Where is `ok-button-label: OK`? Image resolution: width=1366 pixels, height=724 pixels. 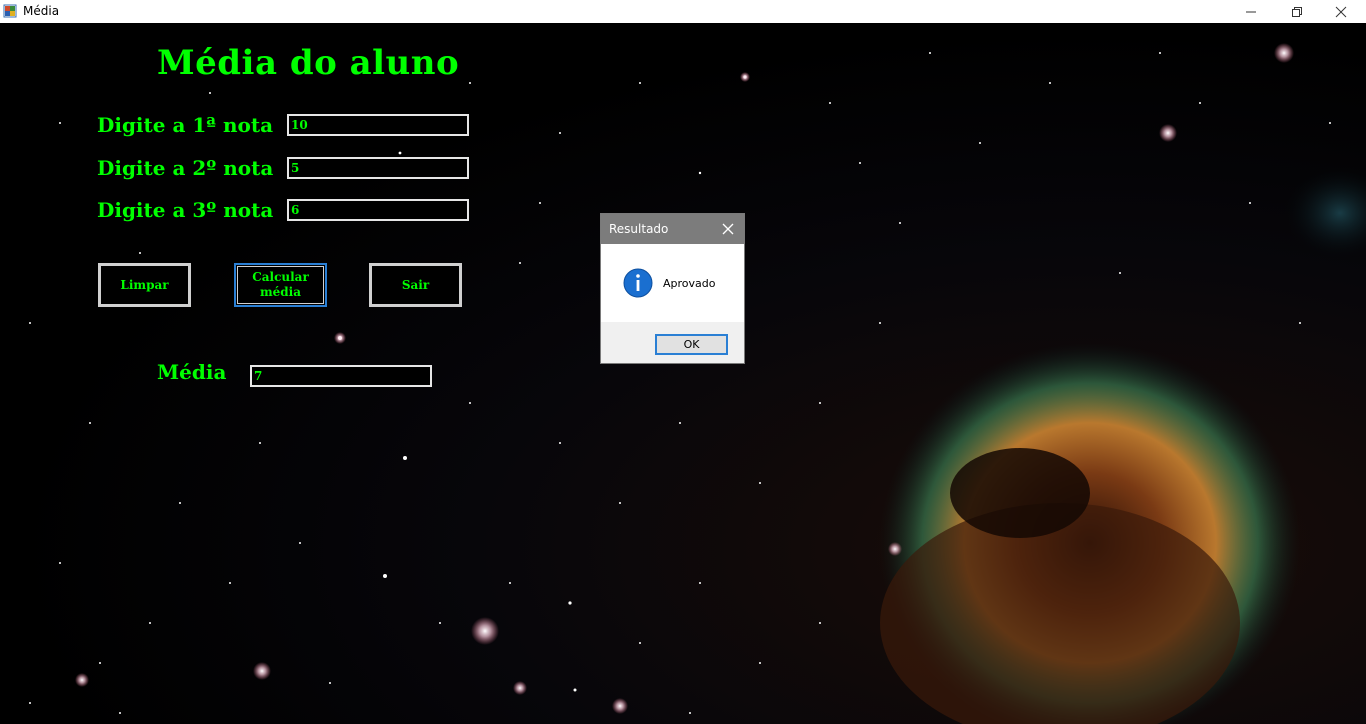
ok-button-label: OK is located at coordinates (691, 344).